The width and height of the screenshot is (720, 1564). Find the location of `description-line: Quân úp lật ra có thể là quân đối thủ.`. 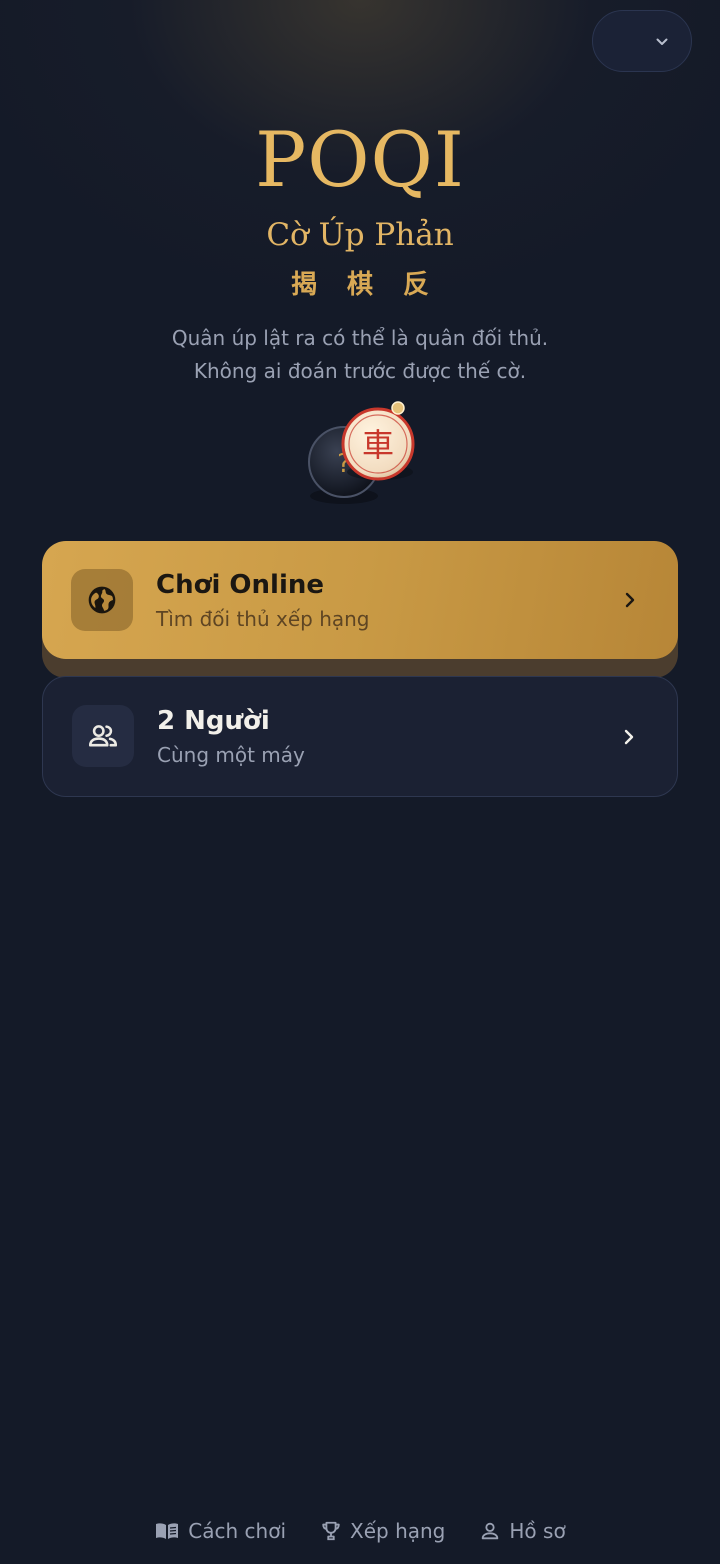

description-line: Quân úp lật ra có thể là quân đối thủ. is located at coordinates (360, 338).